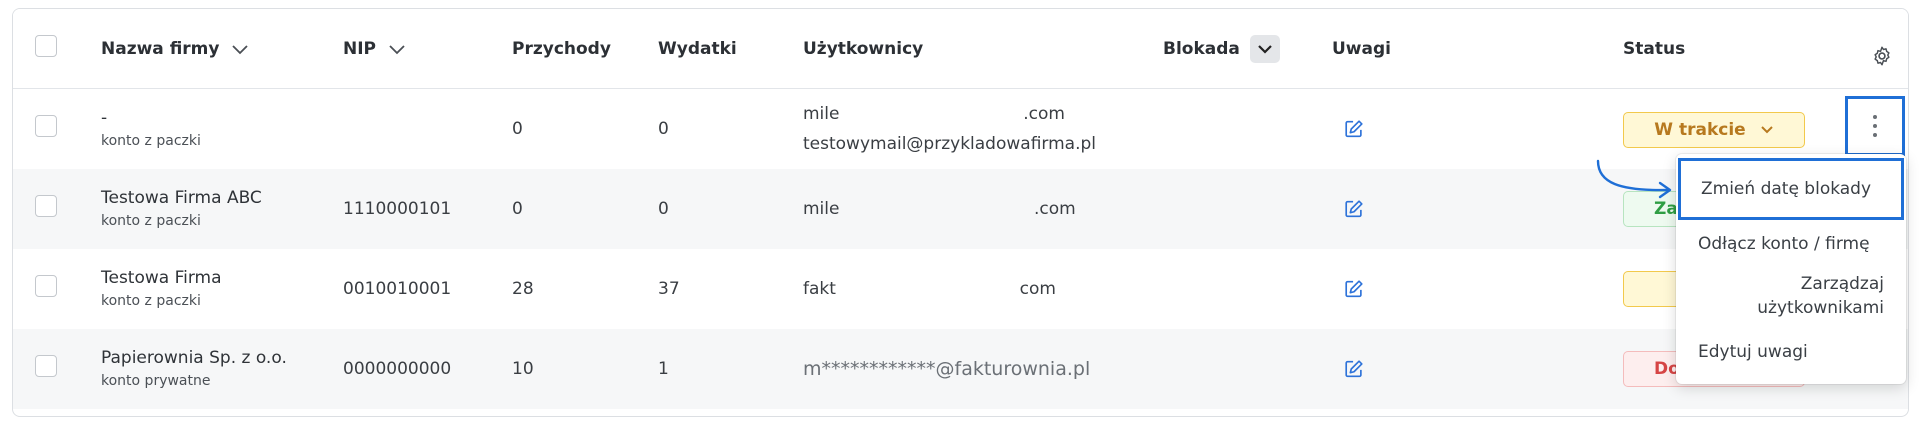 This screenshot has width=1920, height=430. I want to click on block-filter-toggle, so click(1264, 48).